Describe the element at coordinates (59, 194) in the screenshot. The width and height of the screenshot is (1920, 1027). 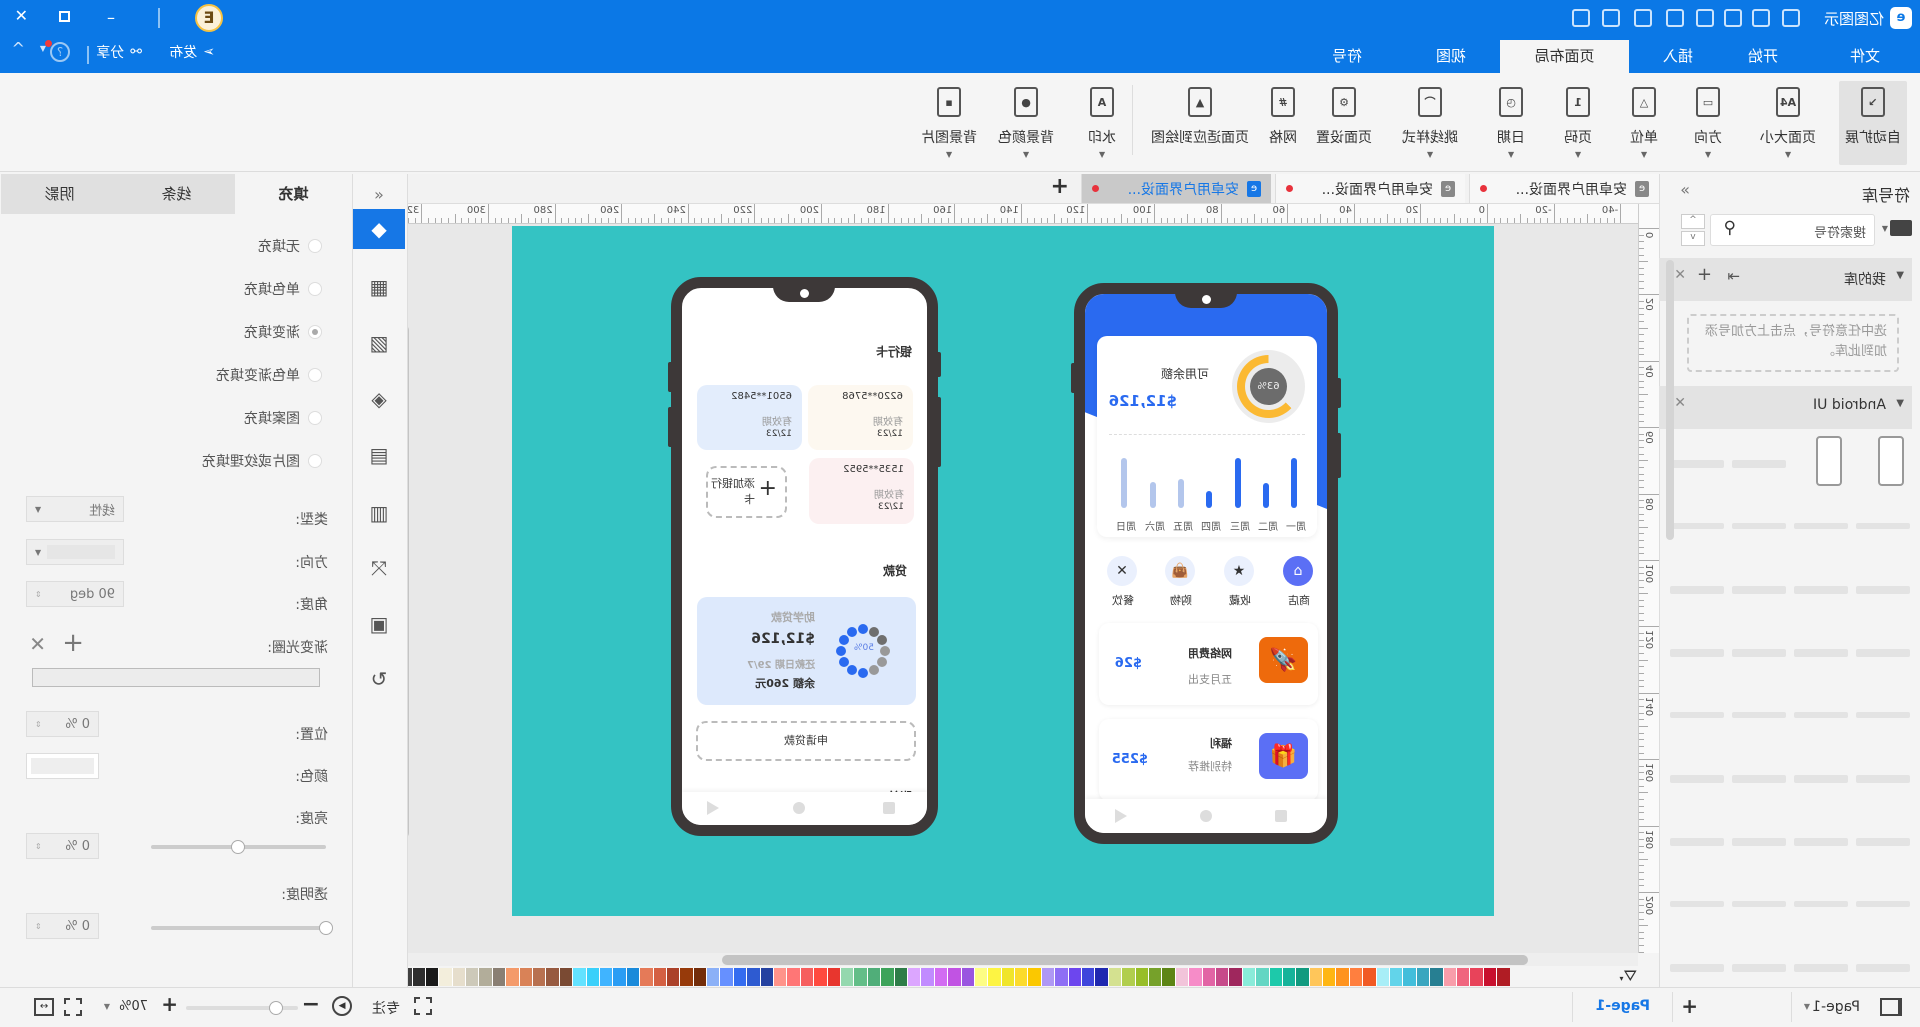
I see `property-tab: 阴影` at that location.